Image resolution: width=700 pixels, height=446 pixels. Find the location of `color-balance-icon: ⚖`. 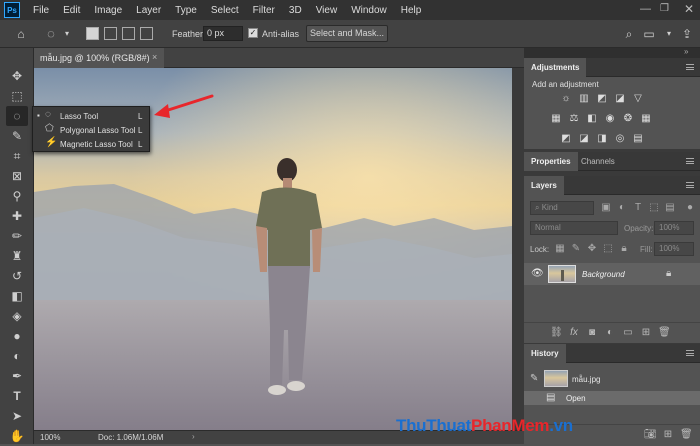

color-balance-icon: ⚖ is located at coordinates (574, 119).